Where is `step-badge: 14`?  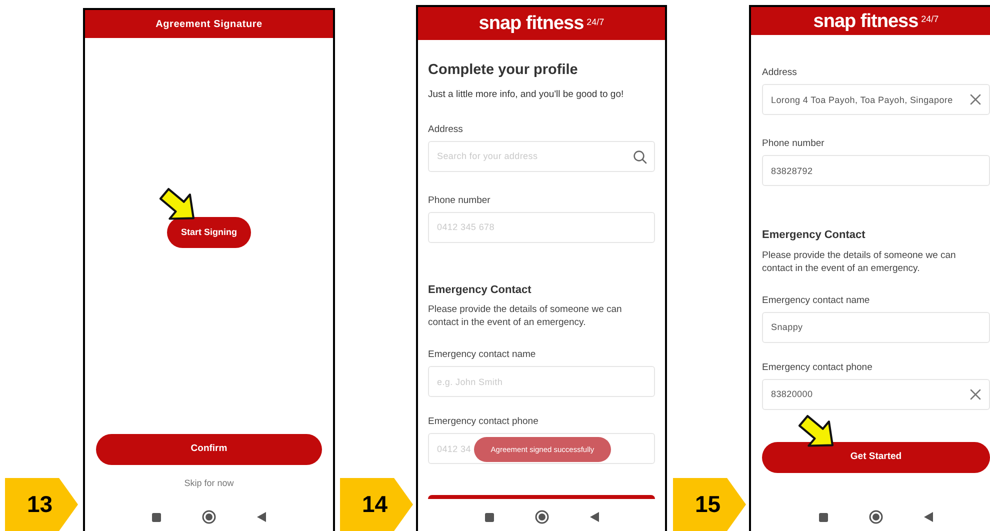 step-badge: 14 is located at coordinates (376, 504).